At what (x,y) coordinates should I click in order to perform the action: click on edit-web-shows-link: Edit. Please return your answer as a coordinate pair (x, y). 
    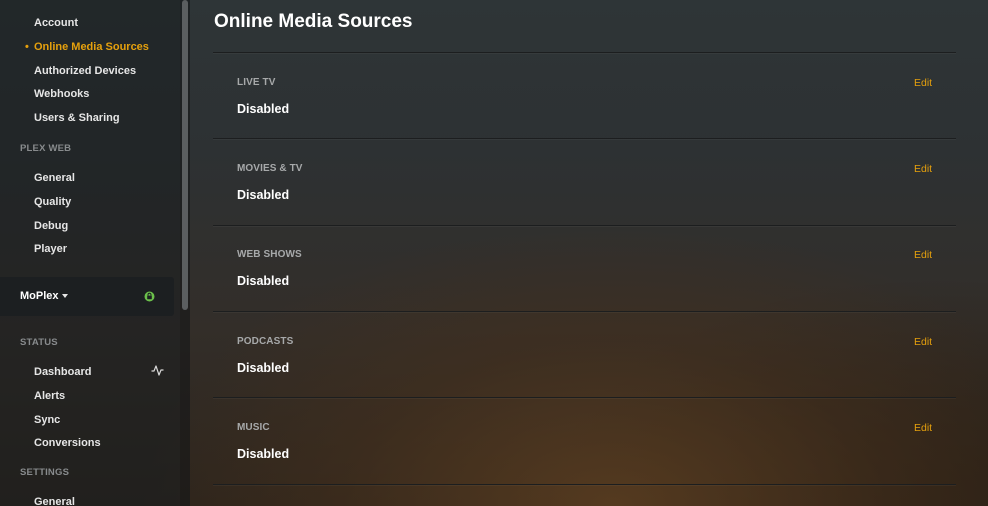
    Looking at the image, I should click on (923, 255).